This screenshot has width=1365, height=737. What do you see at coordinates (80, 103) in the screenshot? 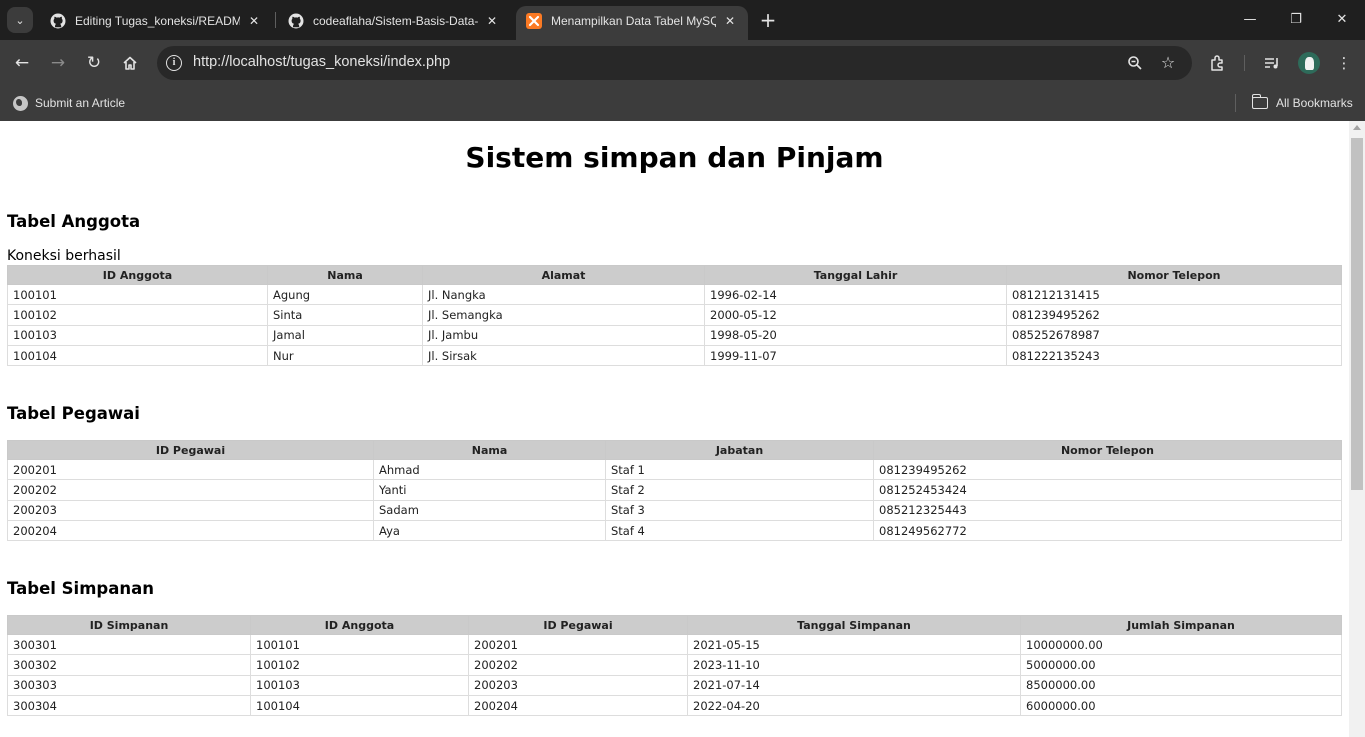
I see `bookmark-label: Submit an Article` at bounding box center [80, 103].